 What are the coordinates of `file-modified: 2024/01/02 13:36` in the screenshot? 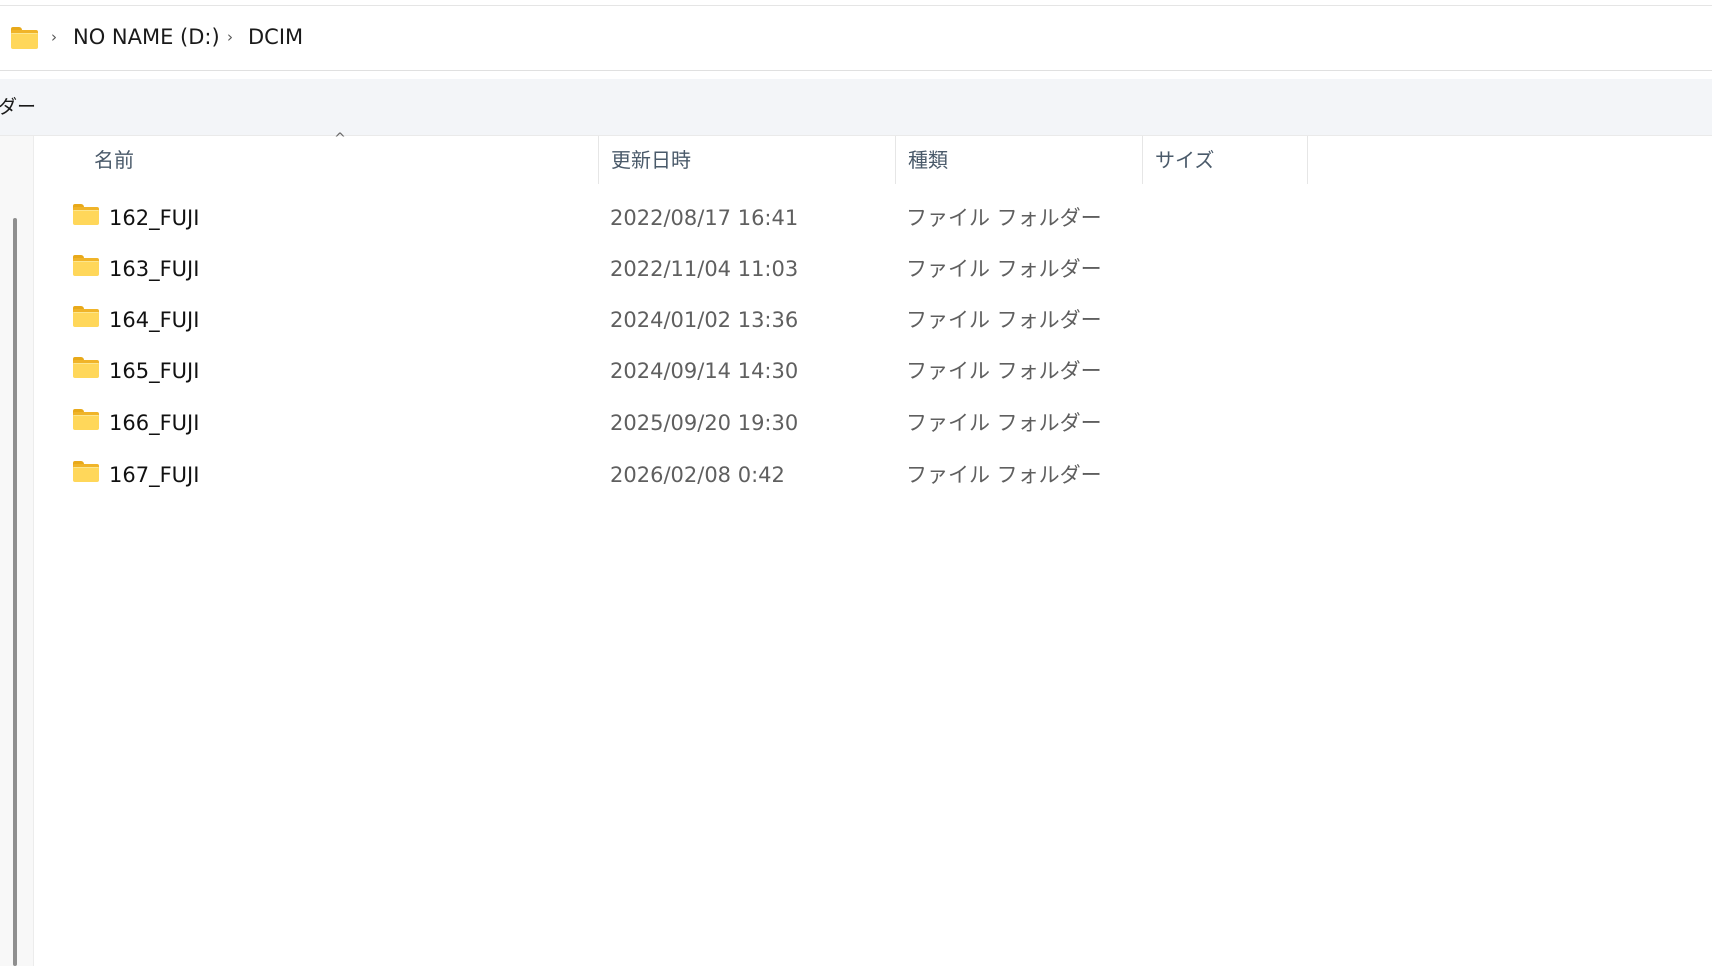 It's located at (704, 320).